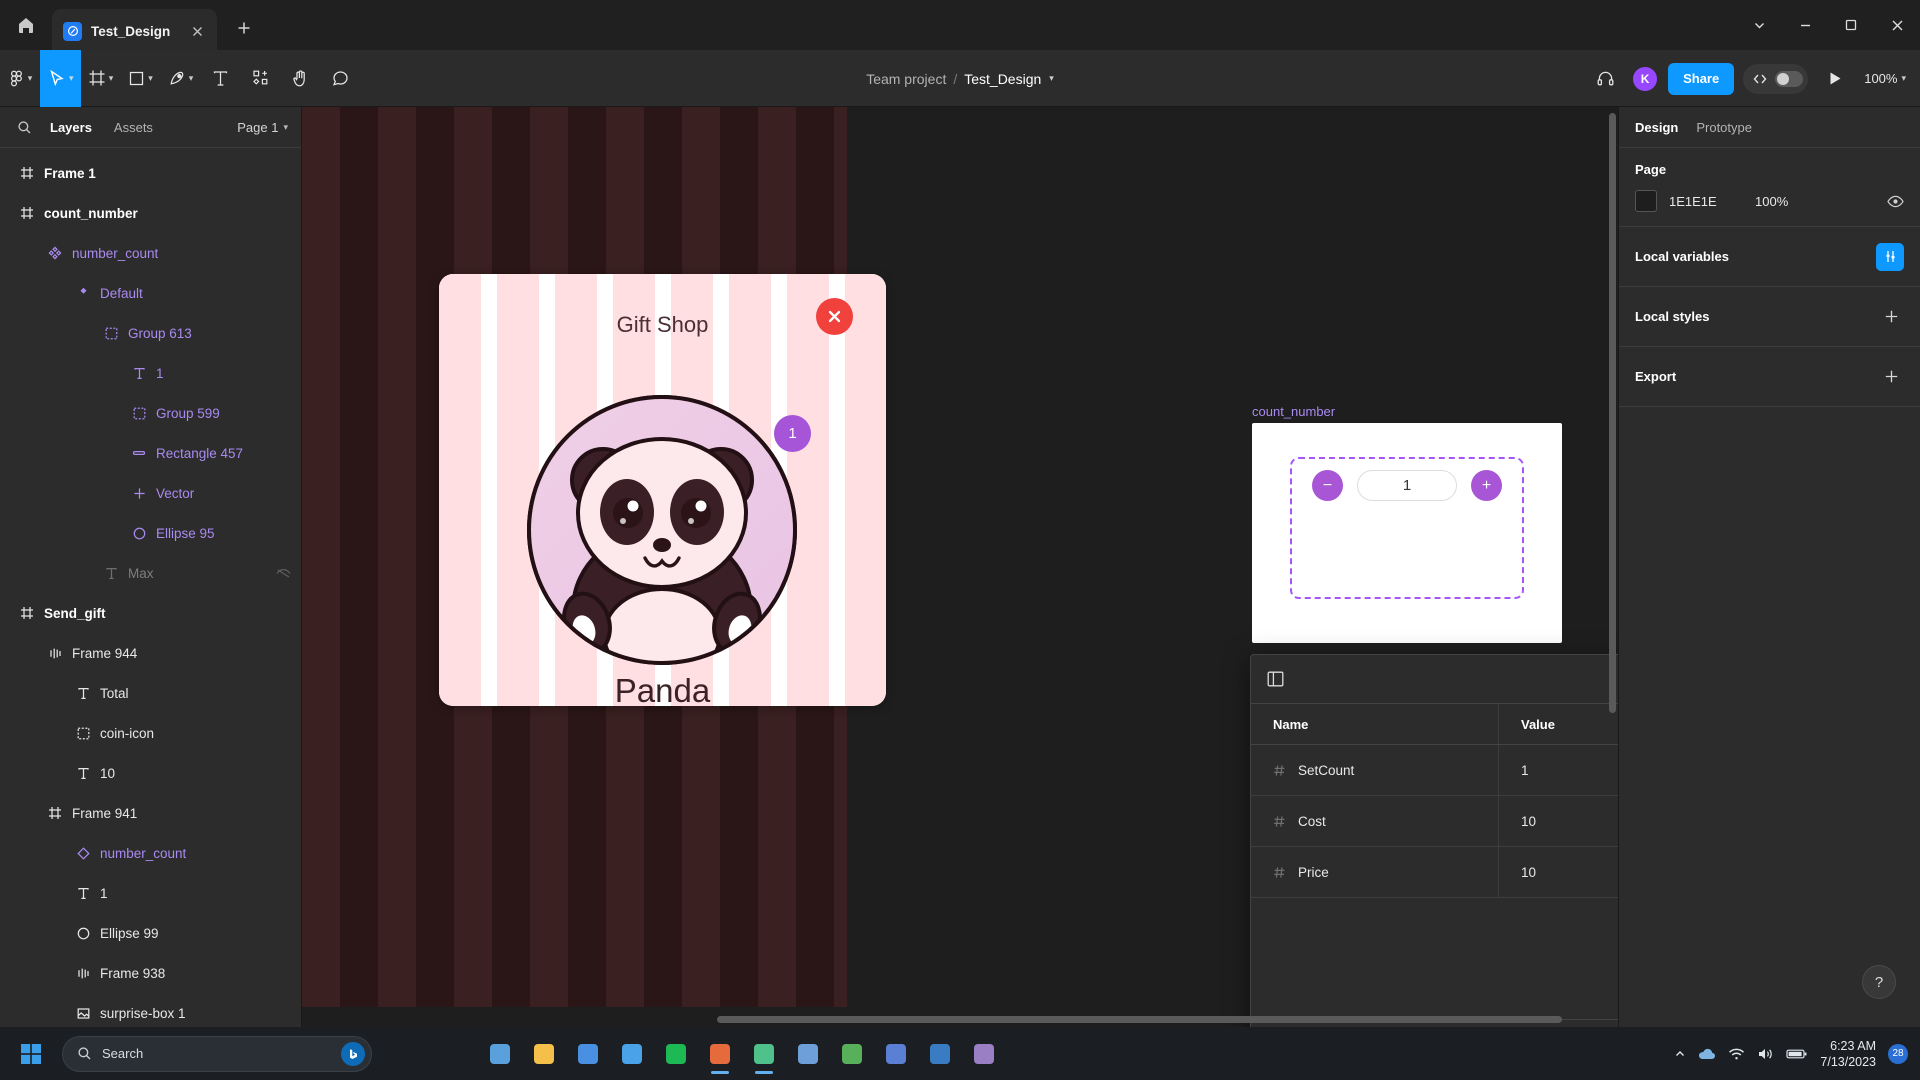 This screenshot has height=1080, width=1920. What do you see at coordinates (221, 78) in the screenshot?
I see `text-tool-button` at bounding box center [221, 78].